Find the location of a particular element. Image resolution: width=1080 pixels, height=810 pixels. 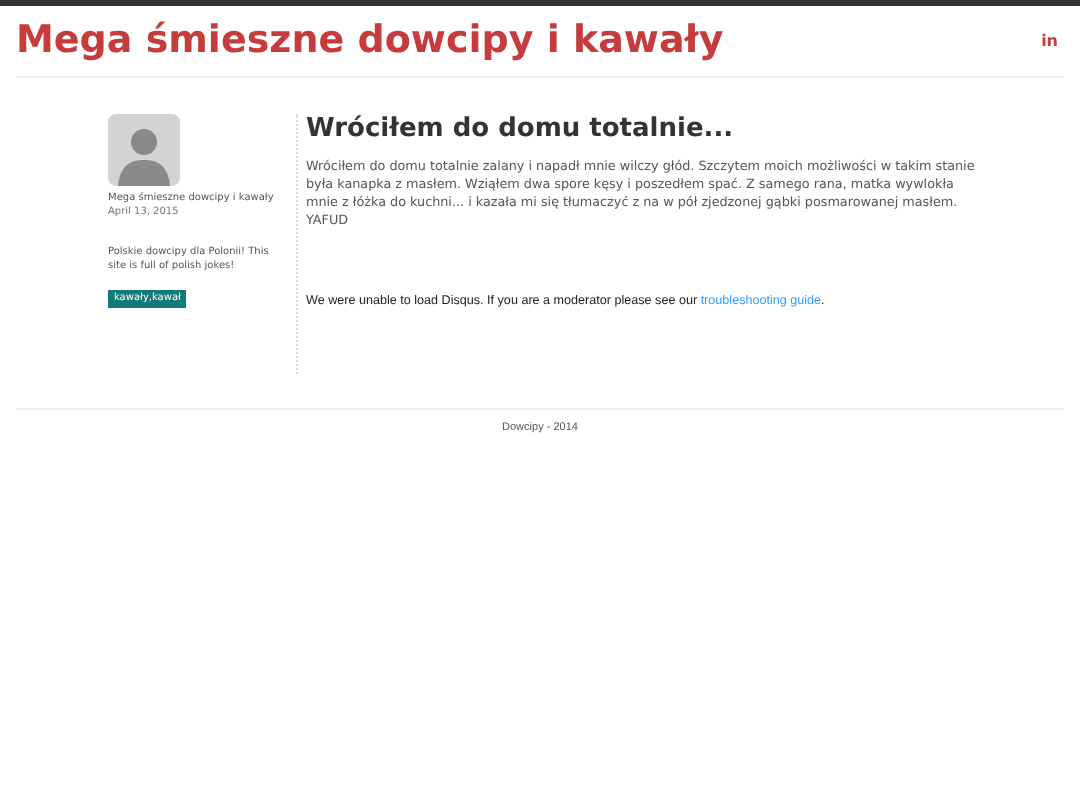

social-link: in is located at coordinates (1049, 41).